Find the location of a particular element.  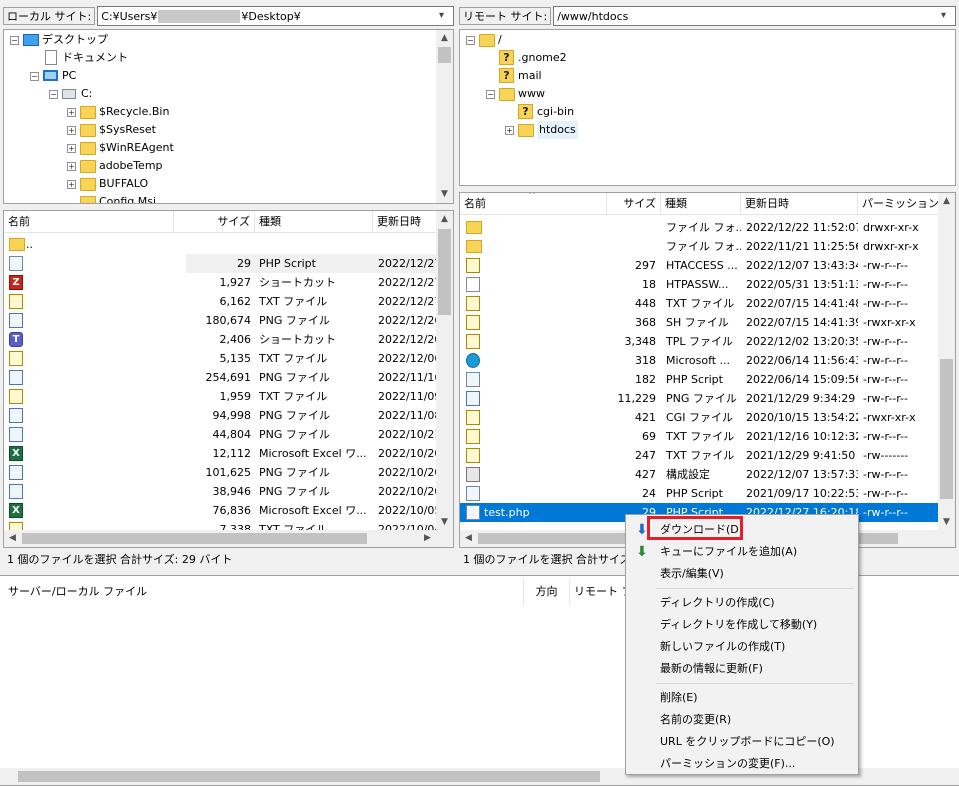

local-tree-item: − C: is located at coordinates (70, 94).